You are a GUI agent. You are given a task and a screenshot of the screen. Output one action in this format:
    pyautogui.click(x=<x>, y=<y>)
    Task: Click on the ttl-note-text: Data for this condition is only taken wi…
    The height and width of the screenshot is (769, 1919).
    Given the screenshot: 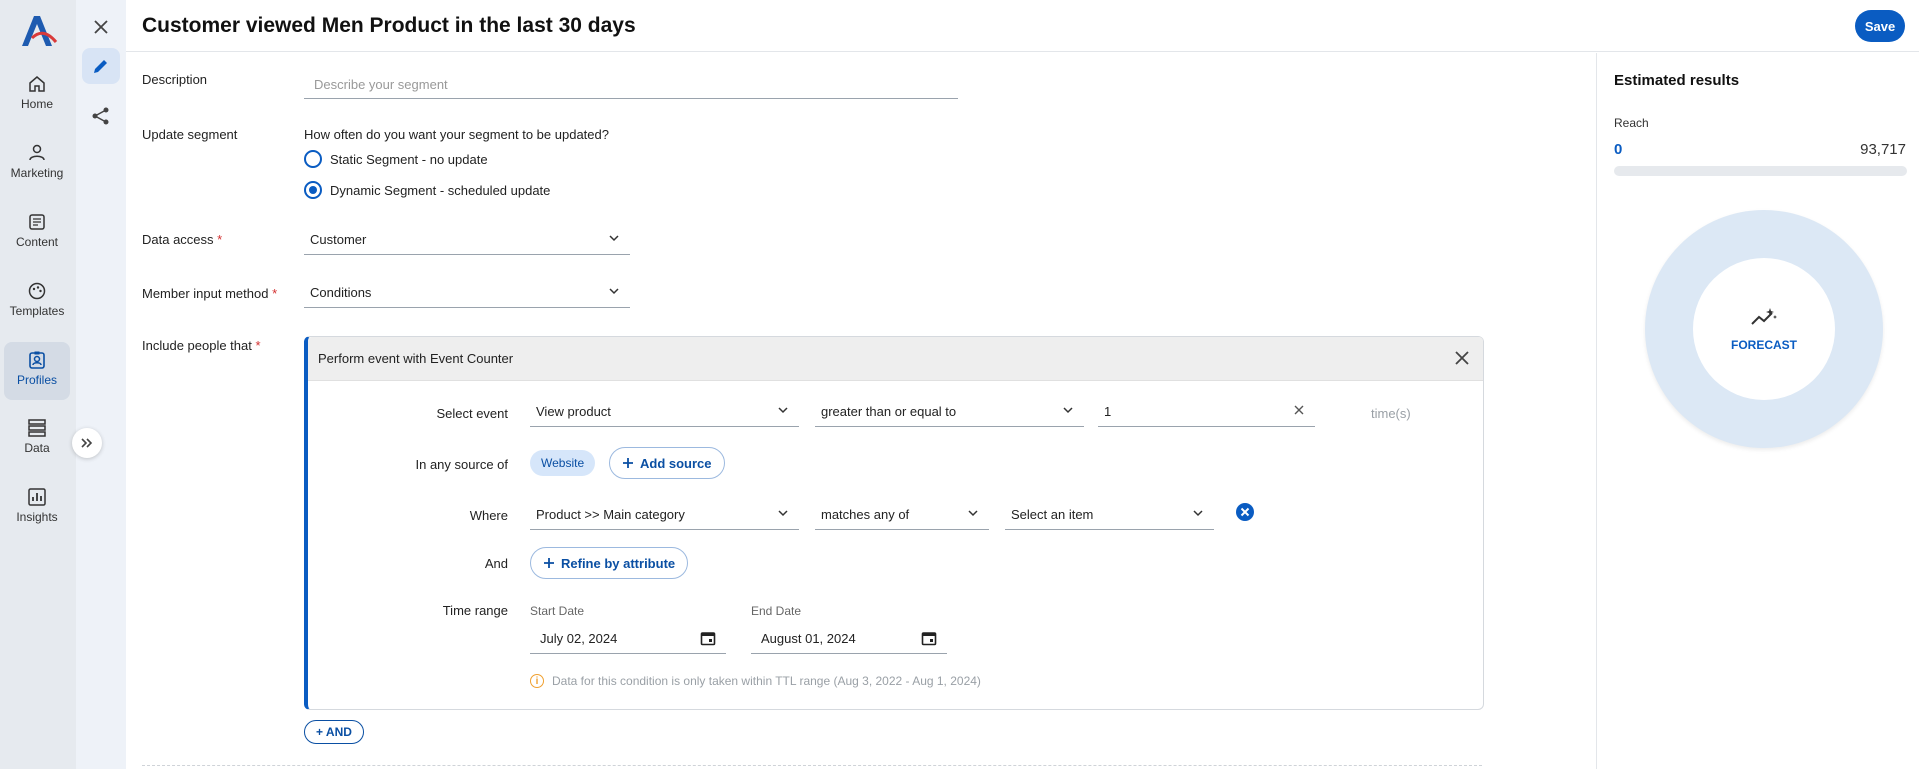 What is the action you would take?
    pyautogui.click(x=766, y=681)
    